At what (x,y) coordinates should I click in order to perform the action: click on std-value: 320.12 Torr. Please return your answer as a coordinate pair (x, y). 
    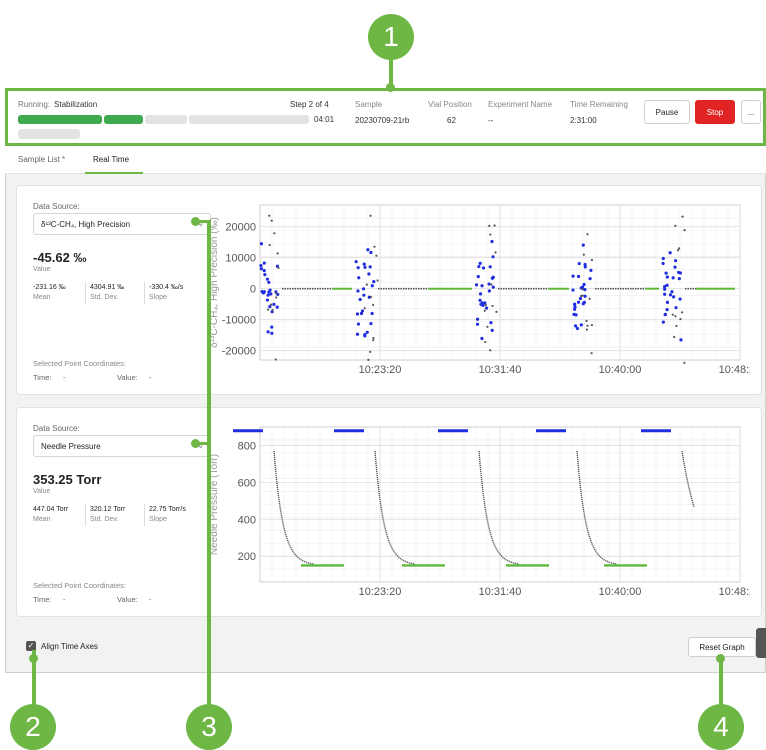
    Looking at the image, I should click on (108, 509).